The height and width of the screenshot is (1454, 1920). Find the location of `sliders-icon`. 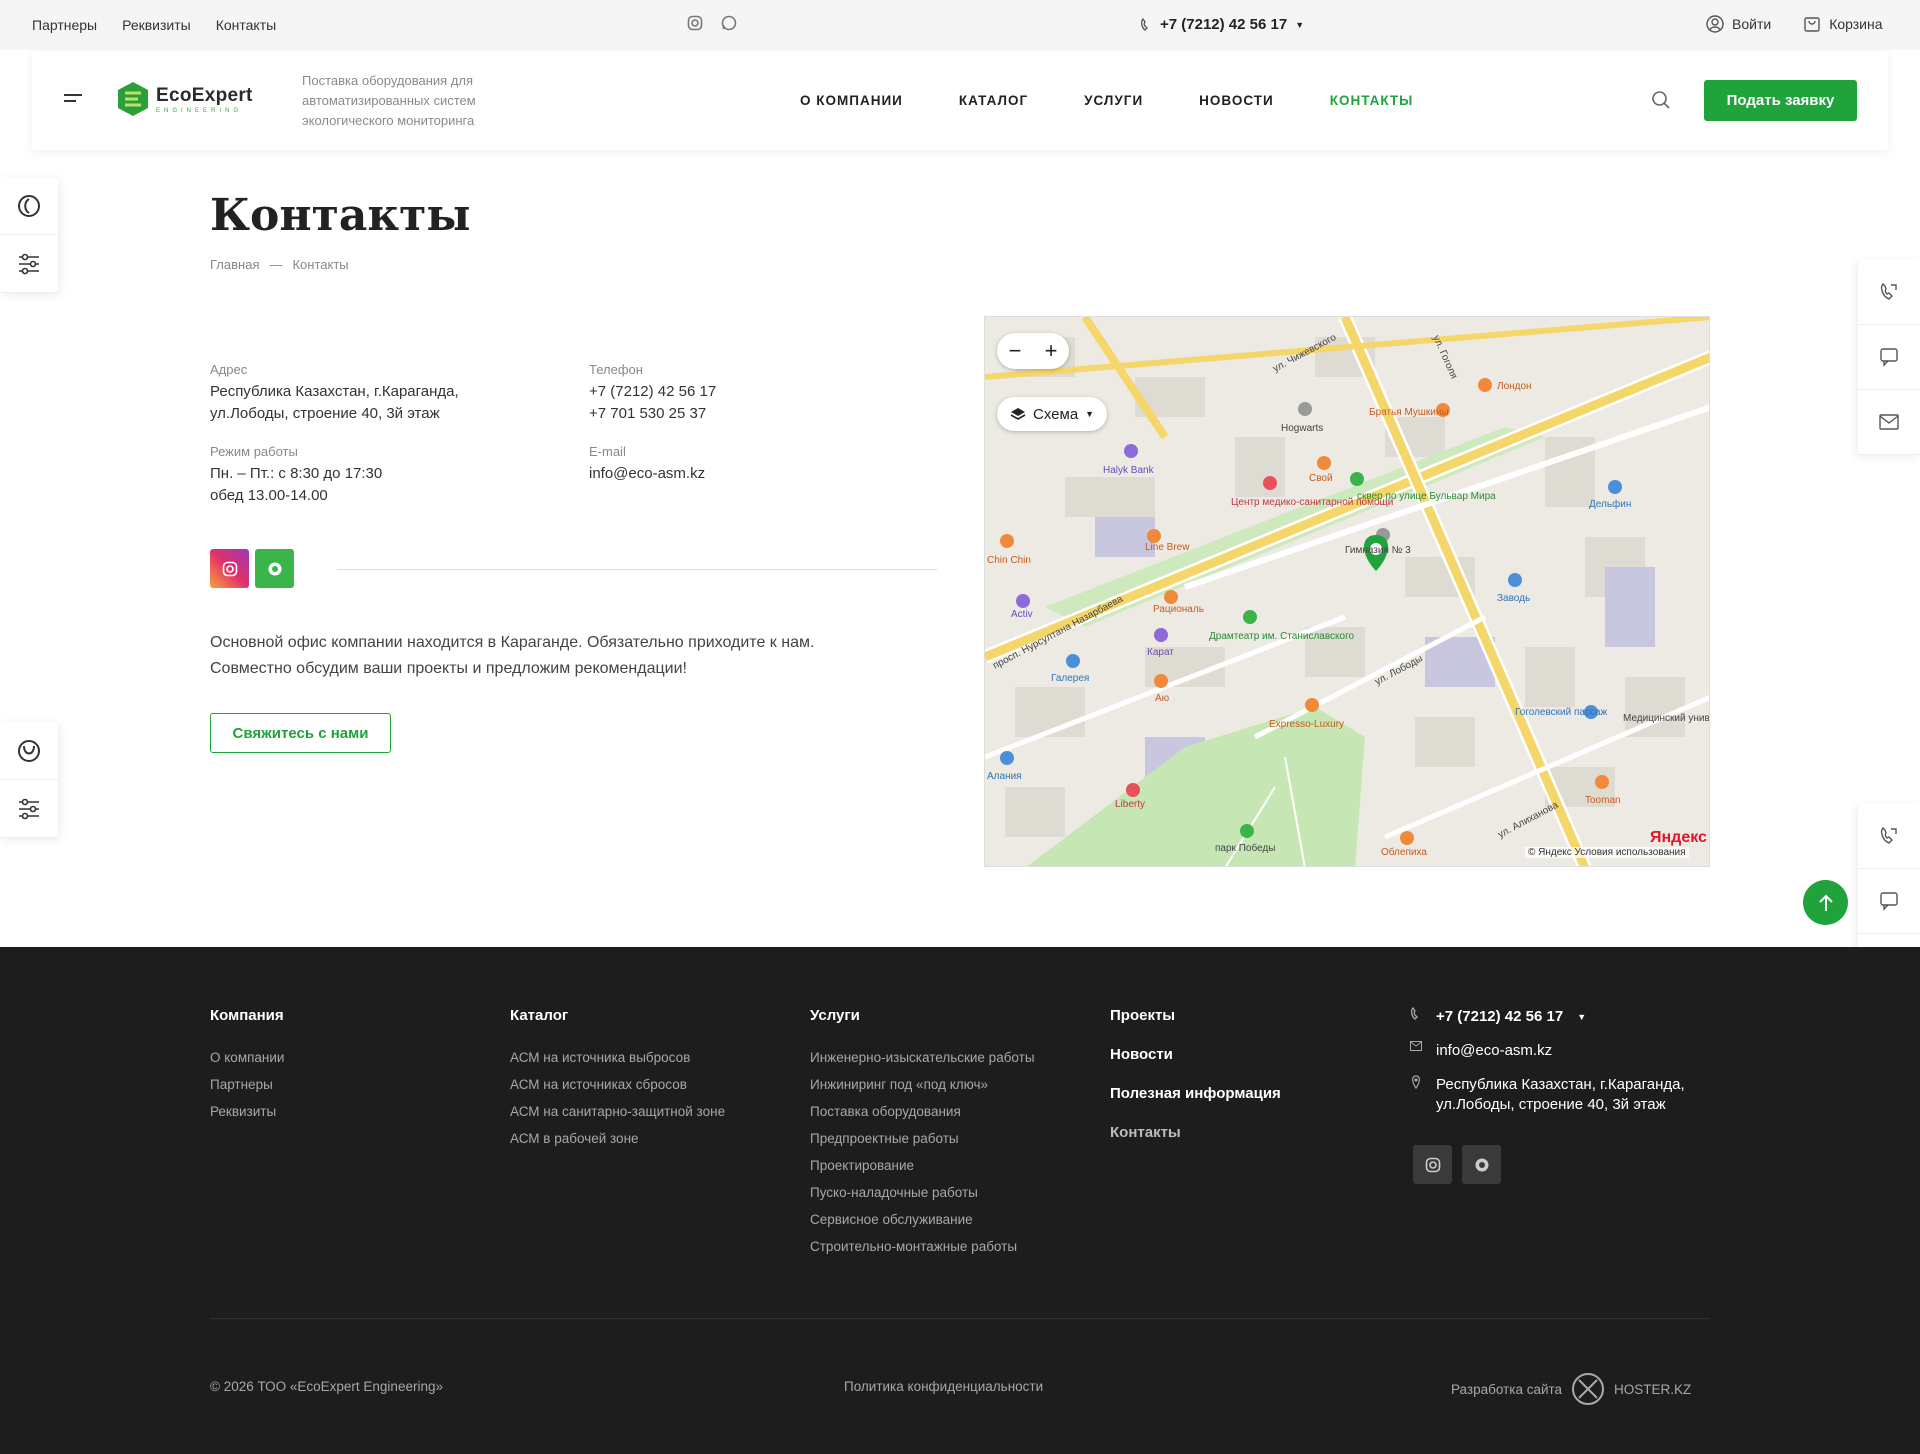

sliders-icon is located at coordinates (29, 263).